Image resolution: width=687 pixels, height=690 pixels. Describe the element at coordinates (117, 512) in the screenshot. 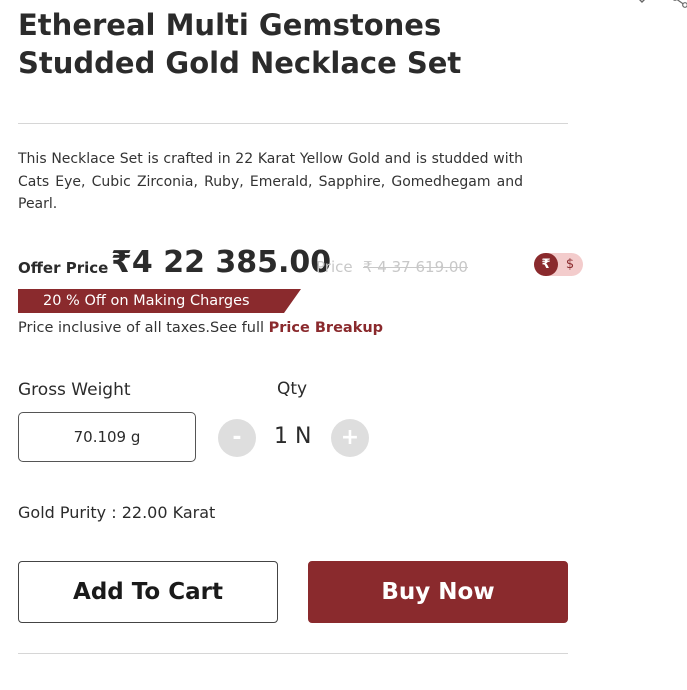

I see `gold-purity: Gold Purity : 22.00 Karat` at that location.